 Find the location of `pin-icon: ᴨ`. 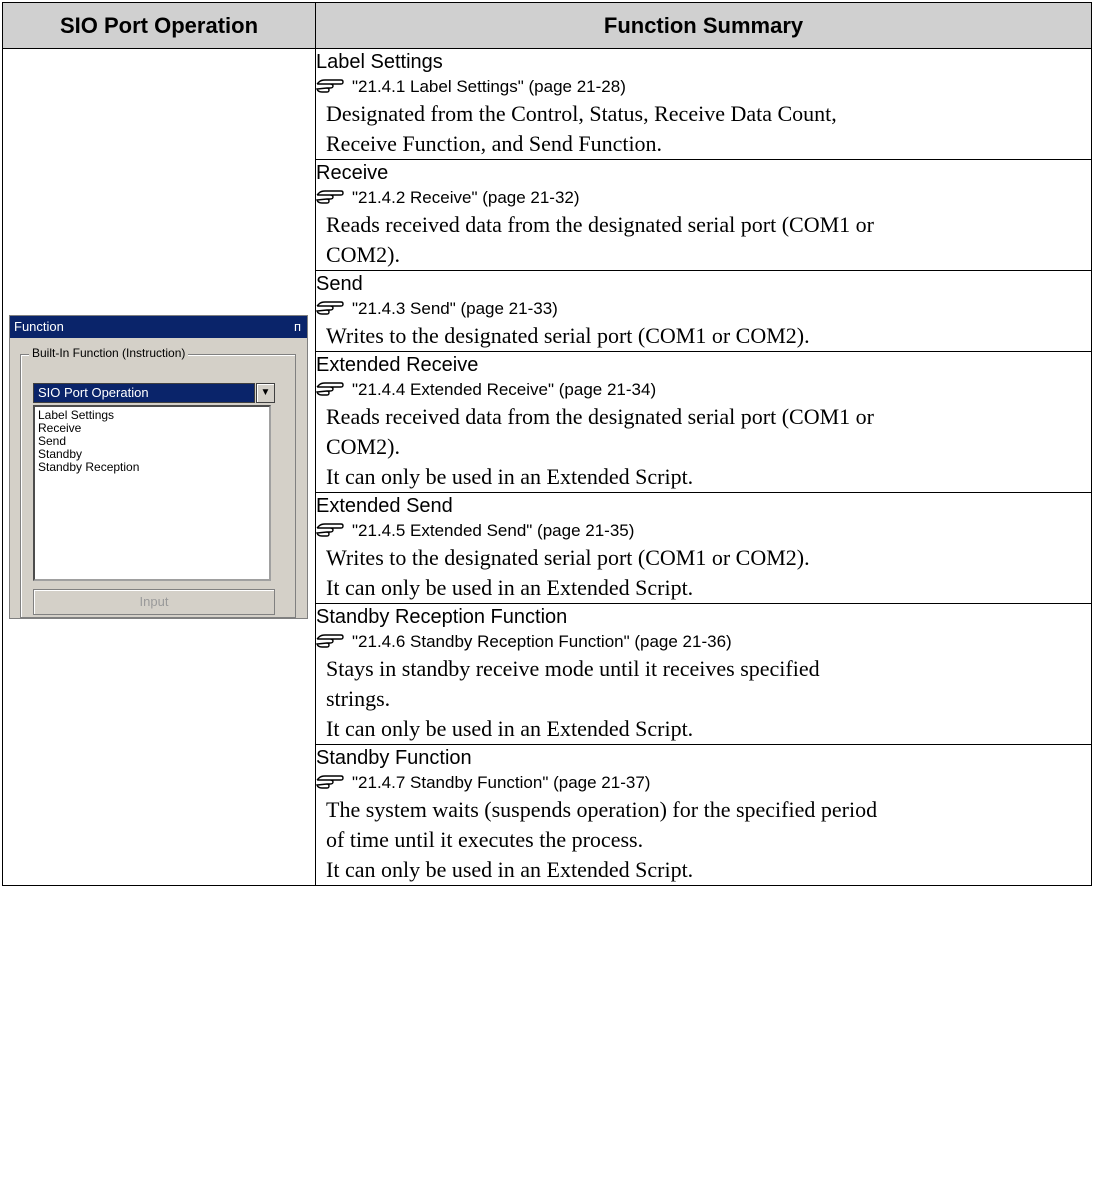

pin-icon: ᴨ is located at coordinates (297, 327).